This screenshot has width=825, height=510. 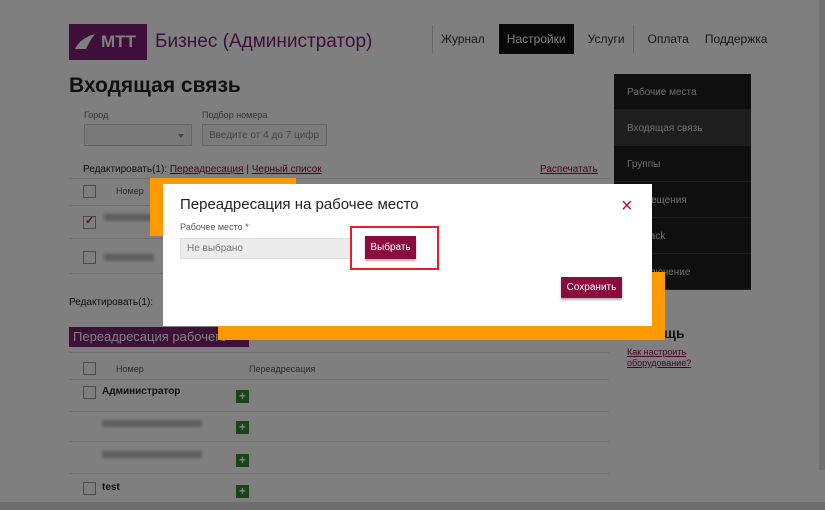 I want to click on choose-button: Выбрать, so click(x=390, y=247).